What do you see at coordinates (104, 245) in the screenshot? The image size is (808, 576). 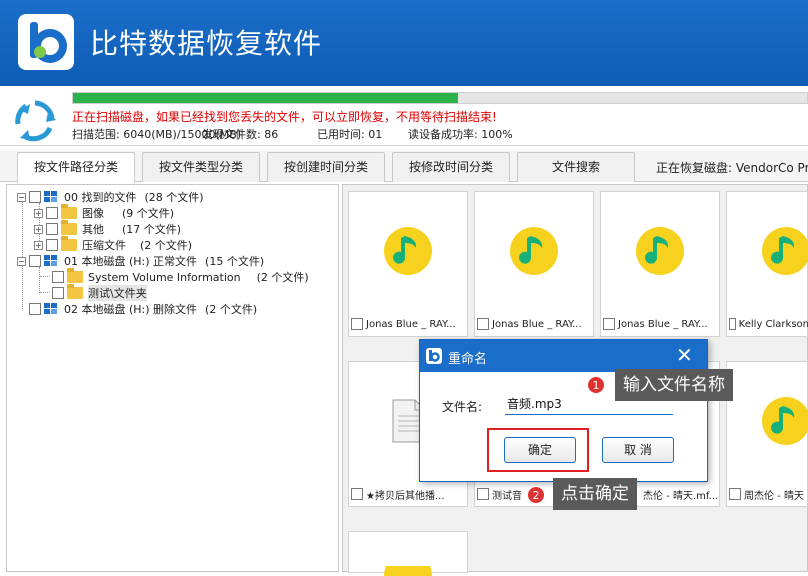 I see `tree-item-label: 压缩文件` at bounding box center [104, 245].